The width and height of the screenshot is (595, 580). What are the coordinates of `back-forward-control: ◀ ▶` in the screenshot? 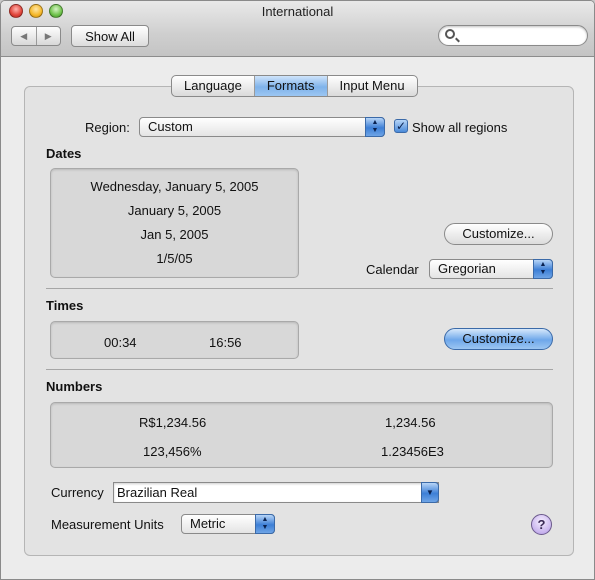 It's located at (36, 36).